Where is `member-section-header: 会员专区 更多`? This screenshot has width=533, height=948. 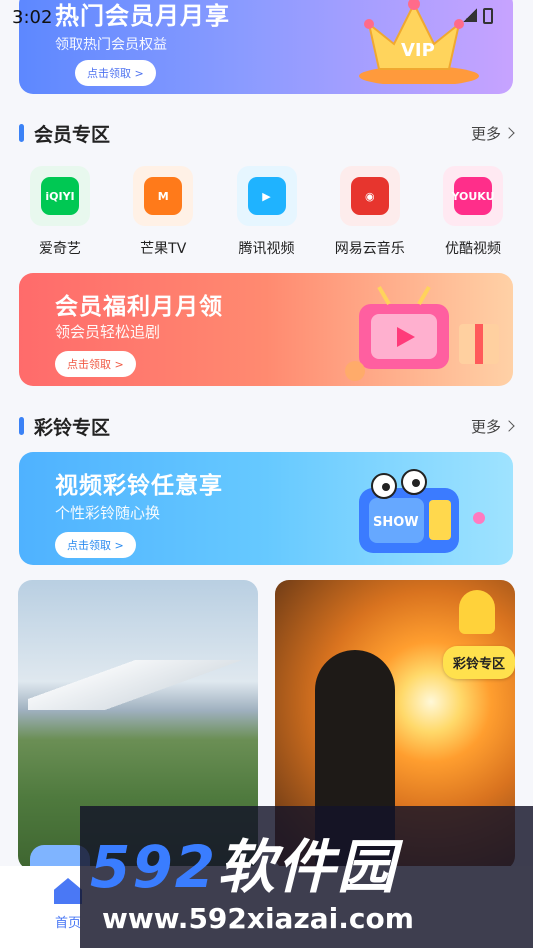
member-section-header: 会员专区 更多 is located at coordinates (267, 133).